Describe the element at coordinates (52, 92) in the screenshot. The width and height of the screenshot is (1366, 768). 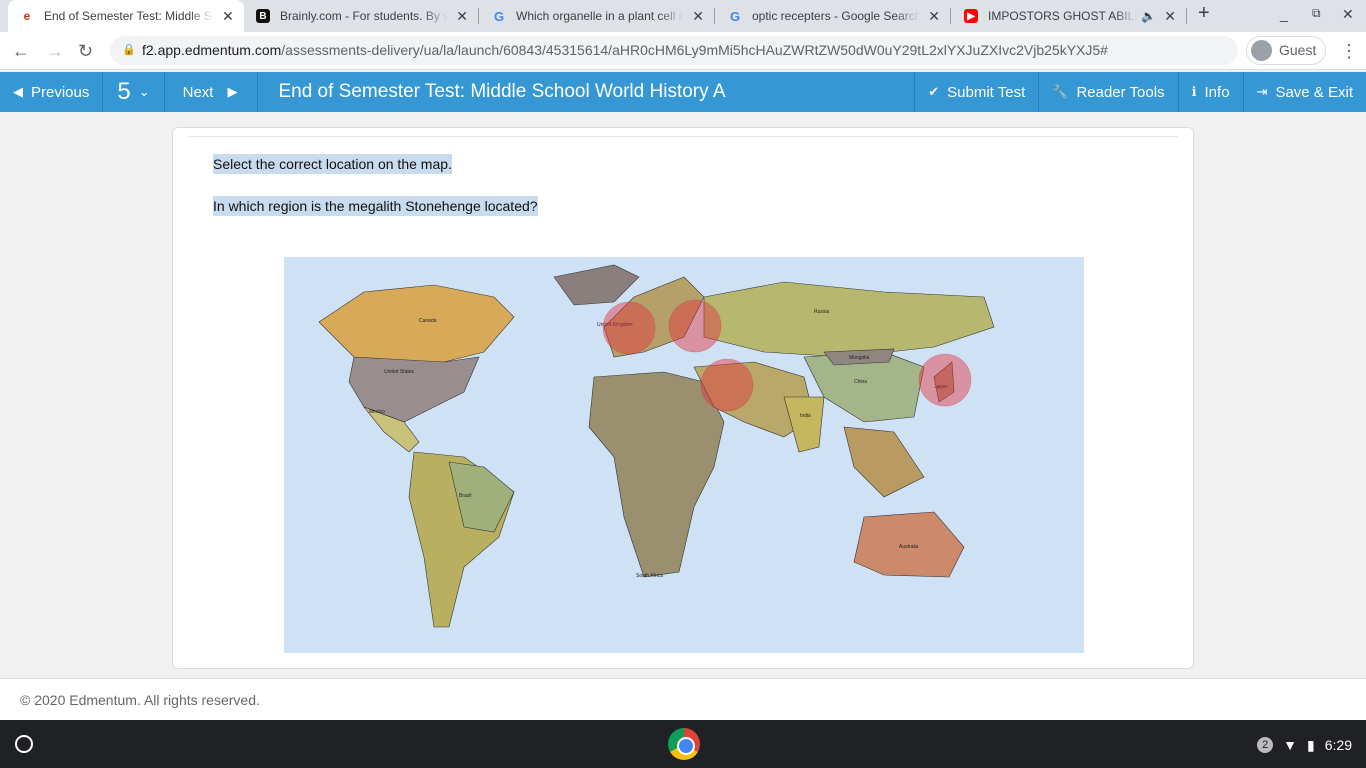
I see `previous-button: ◀ Previous` at that location.